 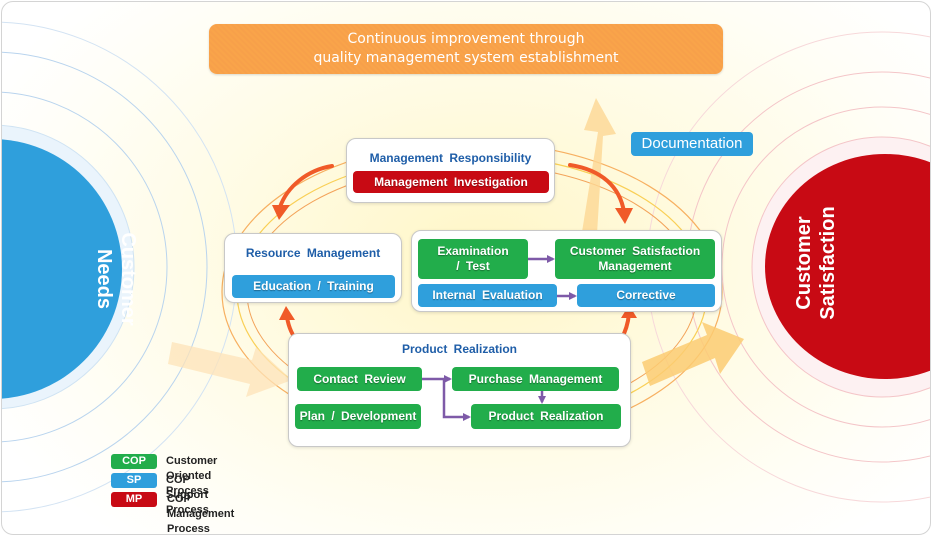 I want to click on resource-management-title: Resource Management, so click(x=313, y=253).